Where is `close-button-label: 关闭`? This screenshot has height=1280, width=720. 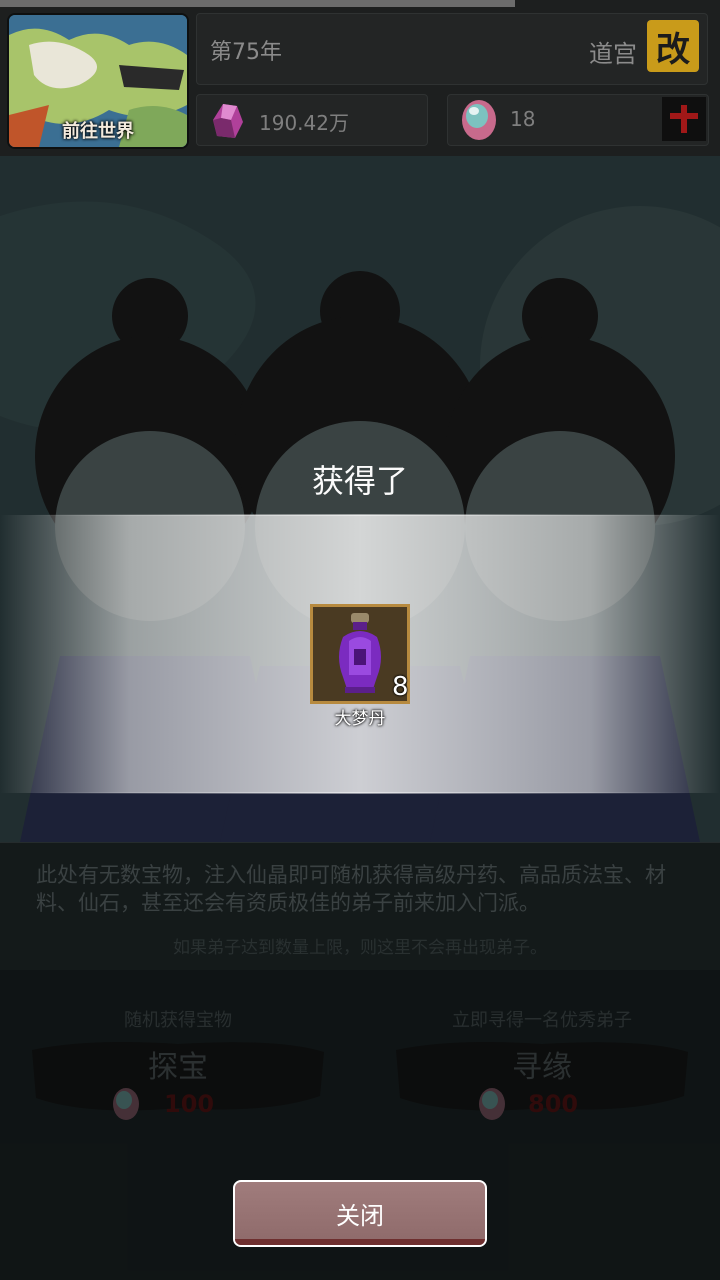
close-button-label: 关闭 is located at coordinates (360, 1216).